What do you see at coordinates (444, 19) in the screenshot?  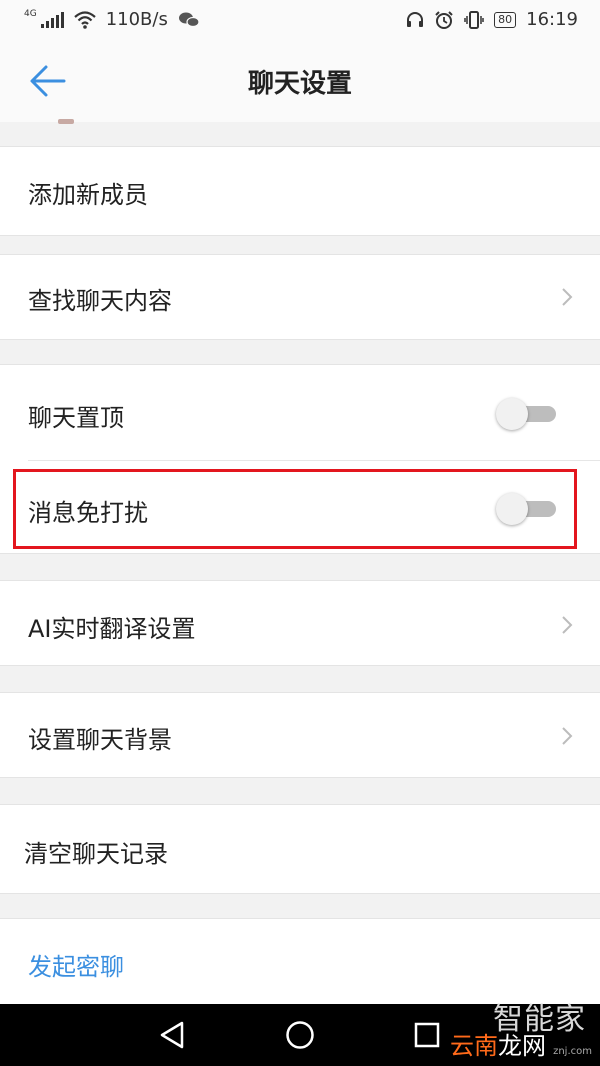 I see `alarm-icon` at bounding box center [444, 19].